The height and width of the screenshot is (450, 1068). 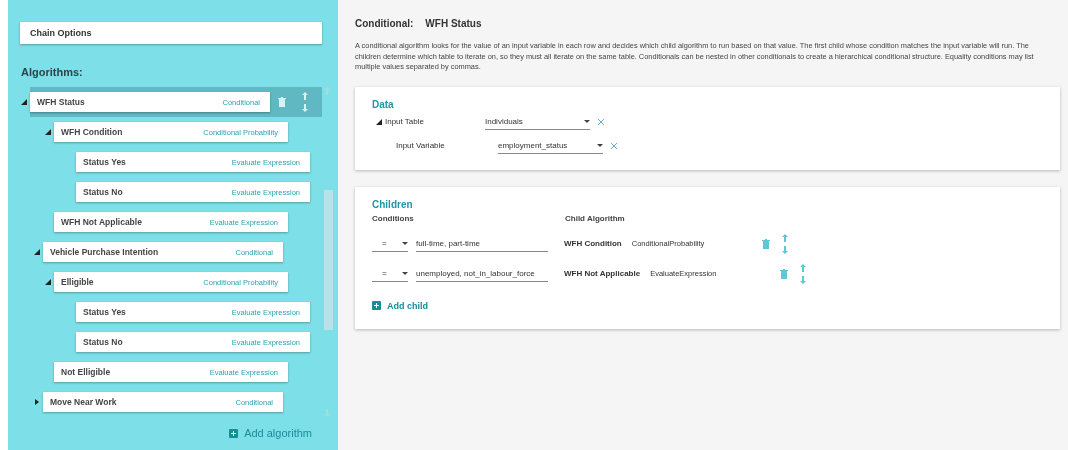 What do you see at coordinates (328, 252) in the screenshot?
I see `scrollbar` at bounding box center [328, 252].